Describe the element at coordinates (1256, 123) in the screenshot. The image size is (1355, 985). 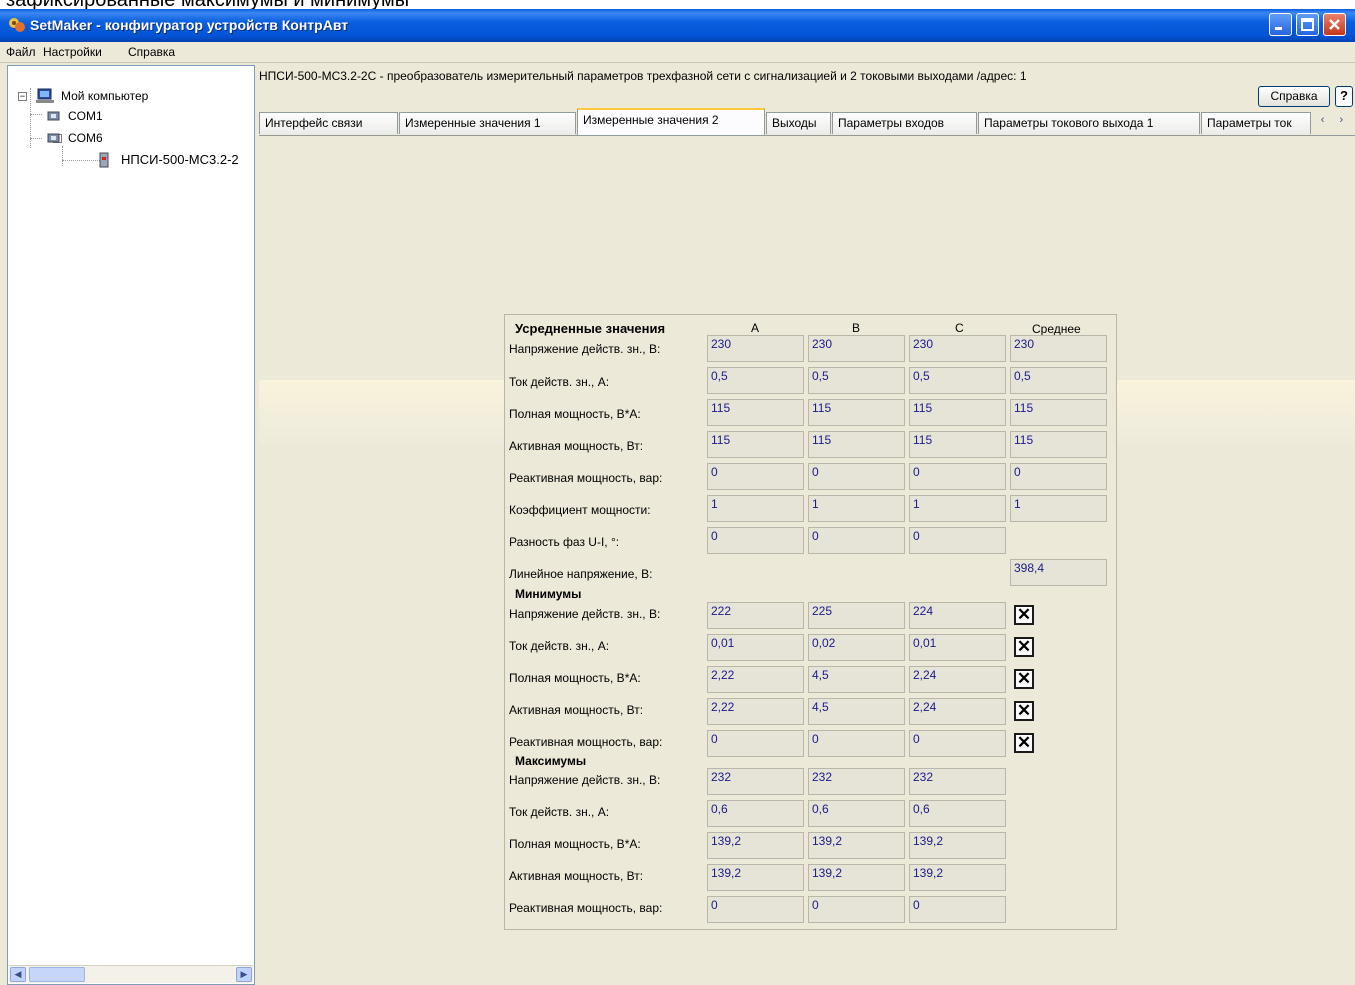
I see `tab-current-output-2: Параметры ток` at that location.